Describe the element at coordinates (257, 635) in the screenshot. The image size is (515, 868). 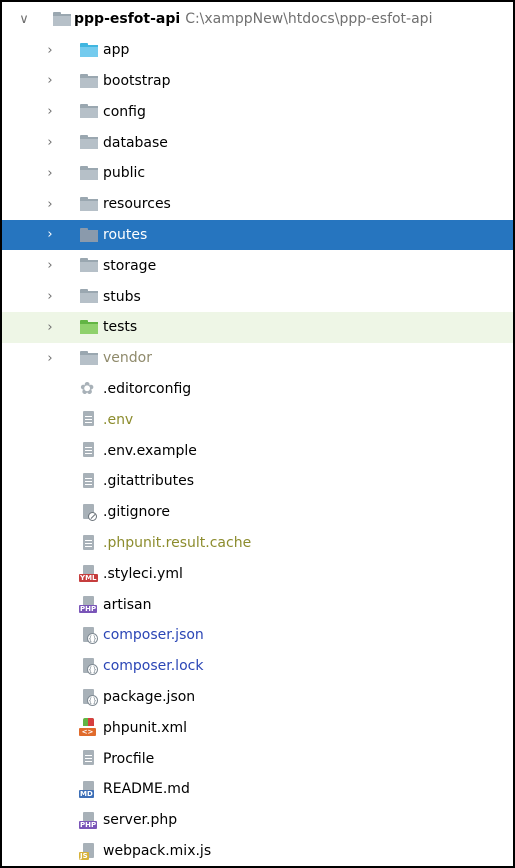
I see `tree-file-composer.json: {} composer.json` at that location.